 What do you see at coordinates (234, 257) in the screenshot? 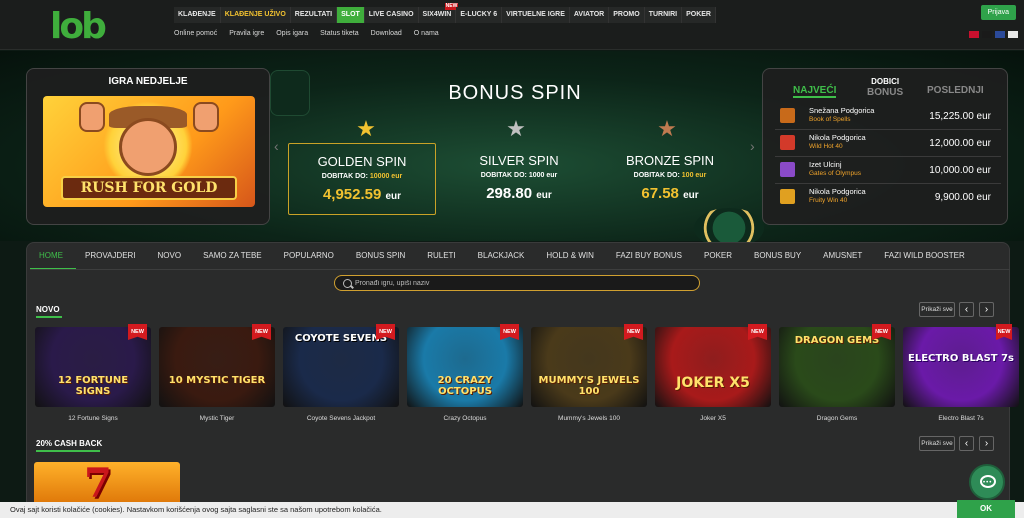
I see `tab-samo-za-tebe: SAMO ZA TEBE` at bounding box center [234, 257].